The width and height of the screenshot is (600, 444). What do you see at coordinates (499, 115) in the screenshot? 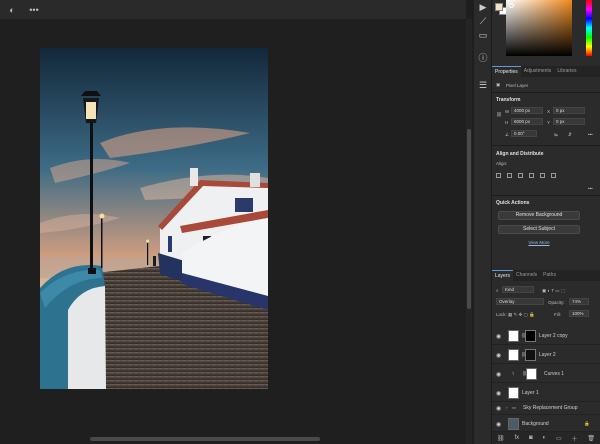
I see `link-icon: ⛓` at bounding box center [499, 115].